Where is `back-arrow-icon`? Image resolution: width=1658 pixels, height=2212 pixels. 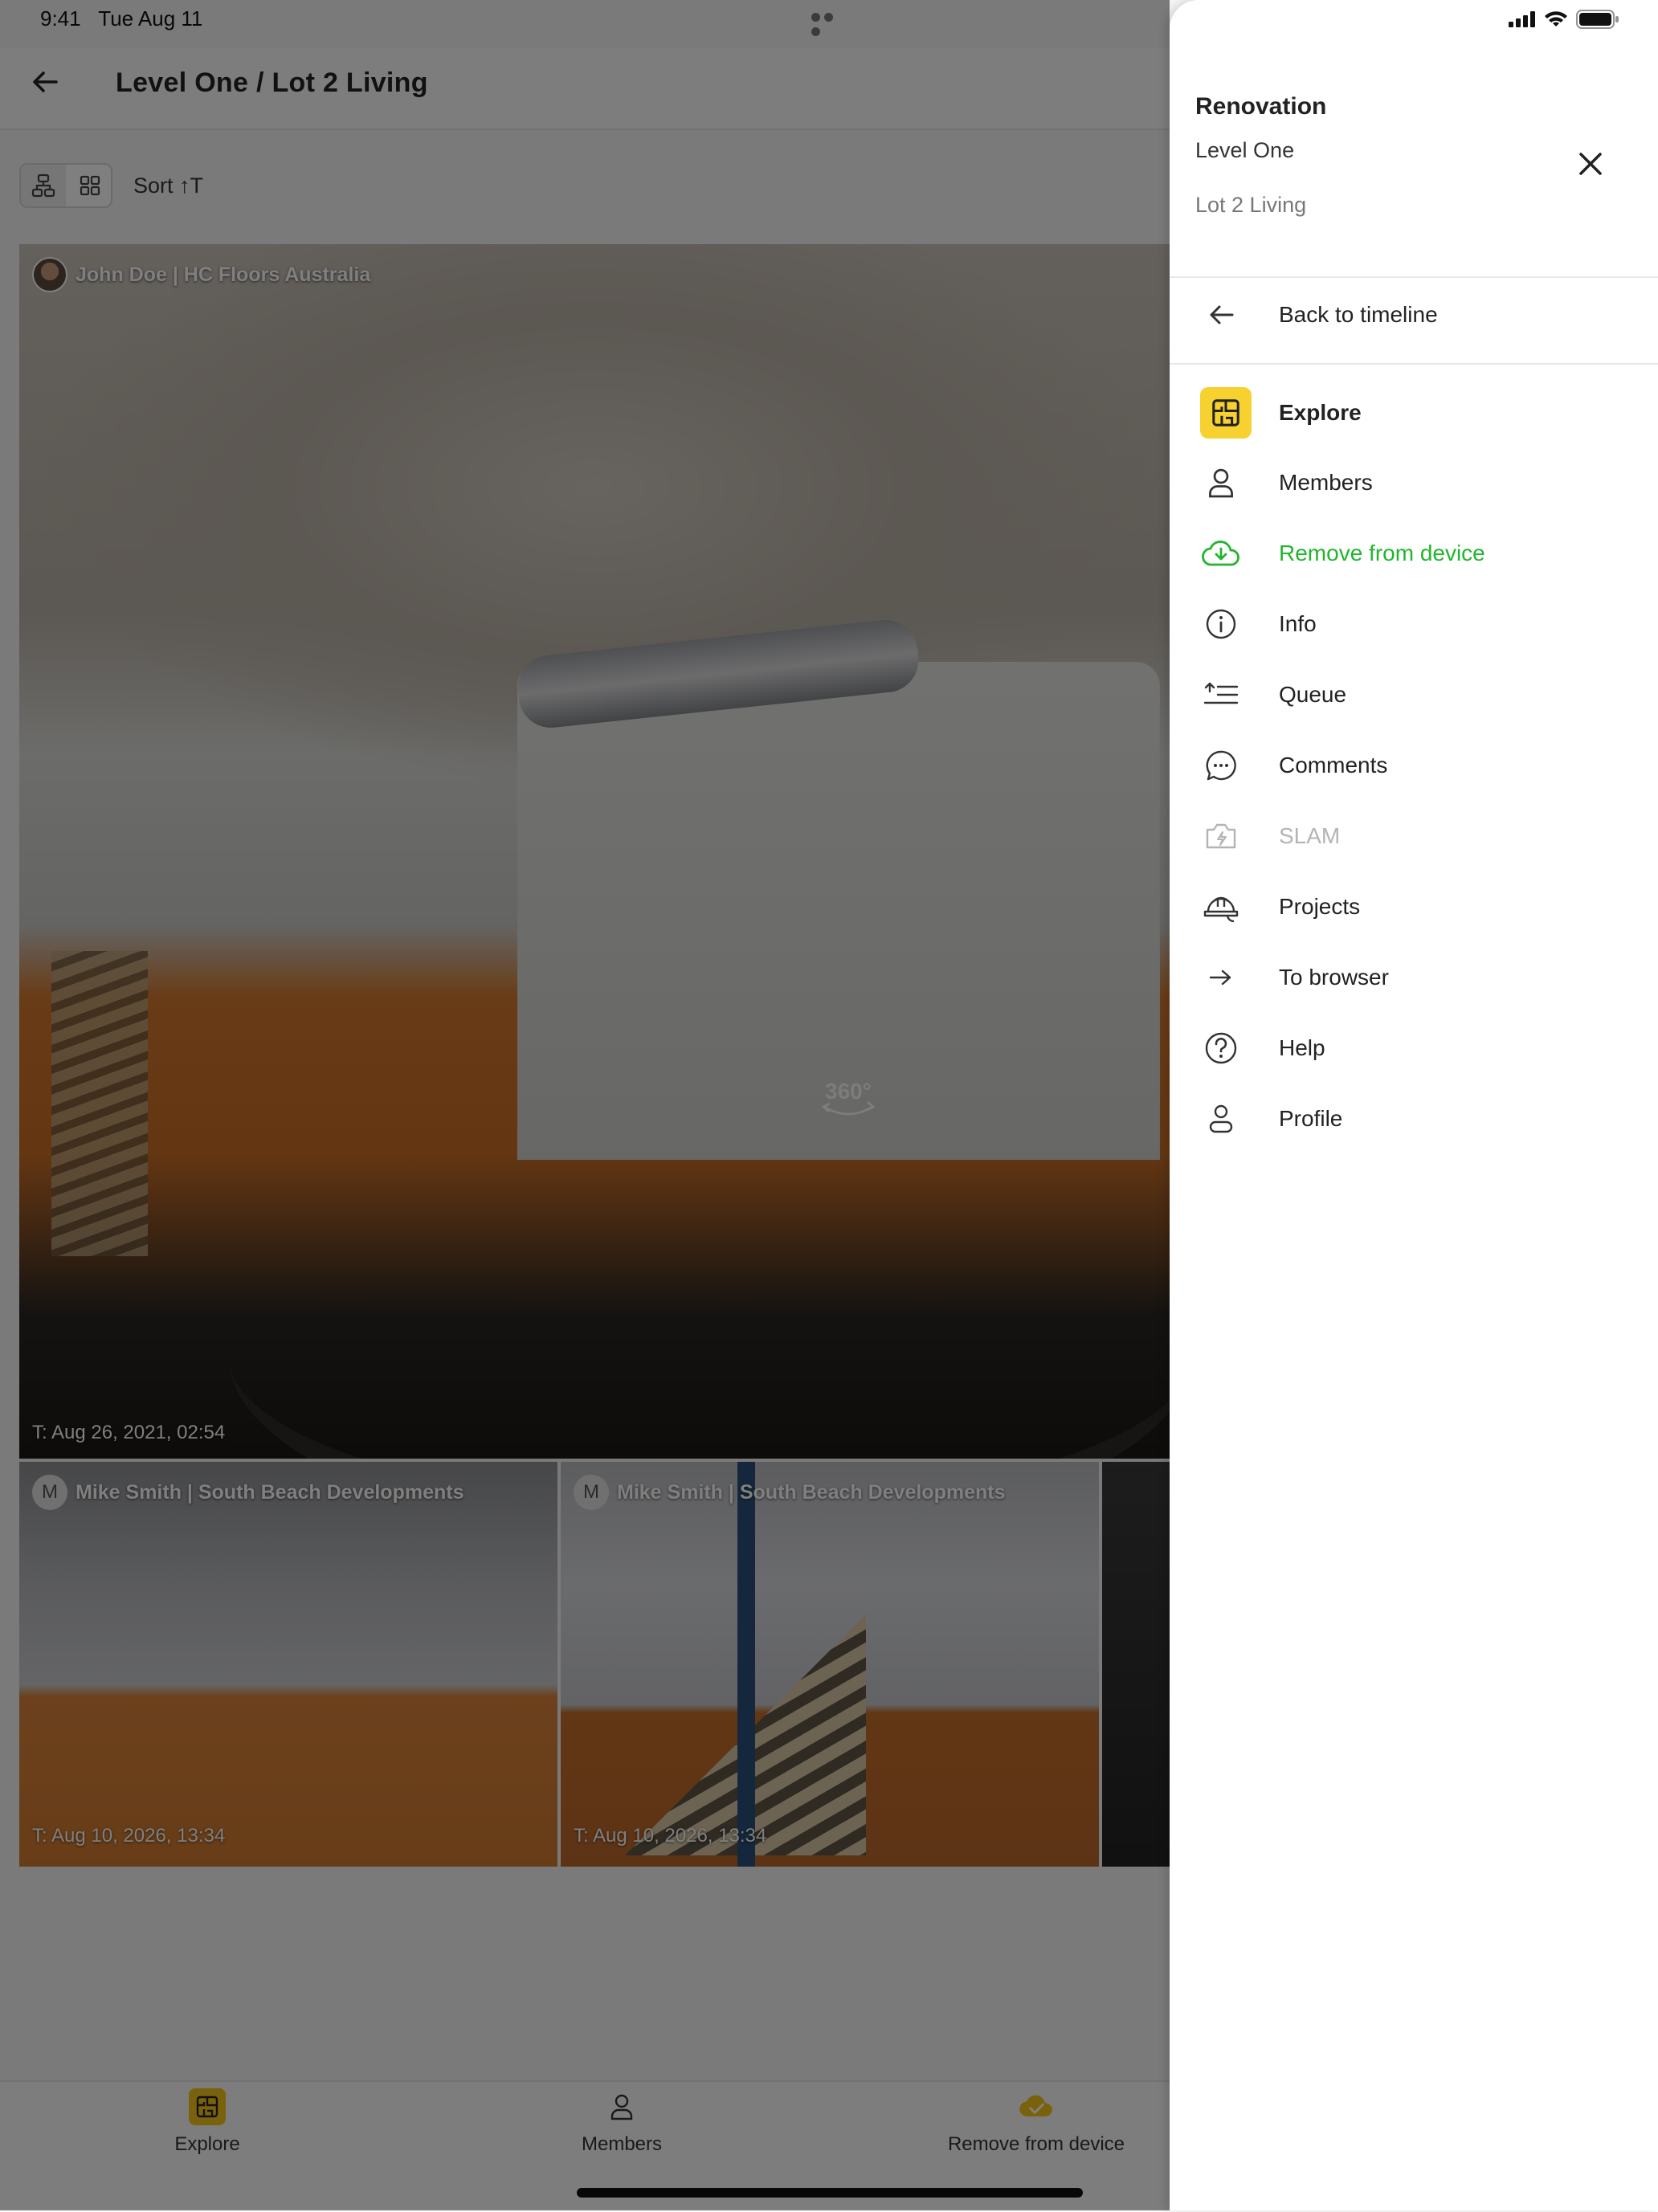
back-arrow-icon is located at coordinates (1221, 315).